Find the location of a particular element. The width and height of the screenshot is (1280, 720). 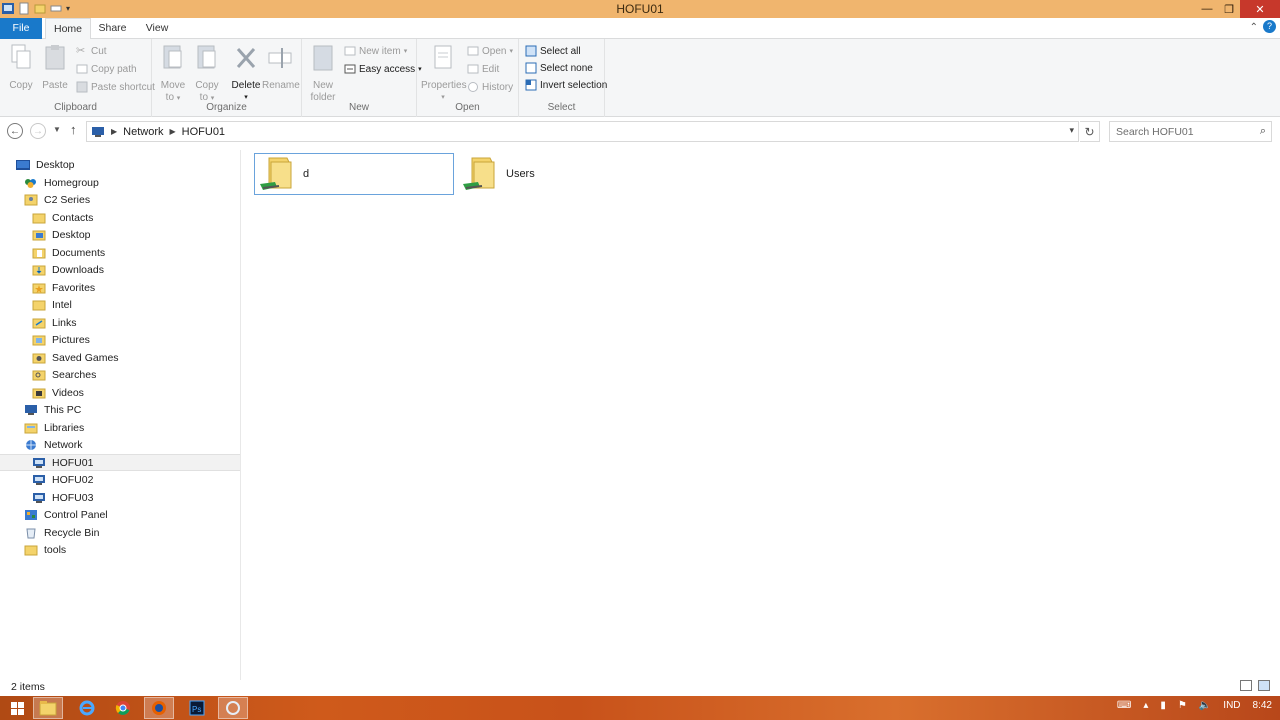

up-arrow-icon: ↑ is located at coordinates (73, 129).